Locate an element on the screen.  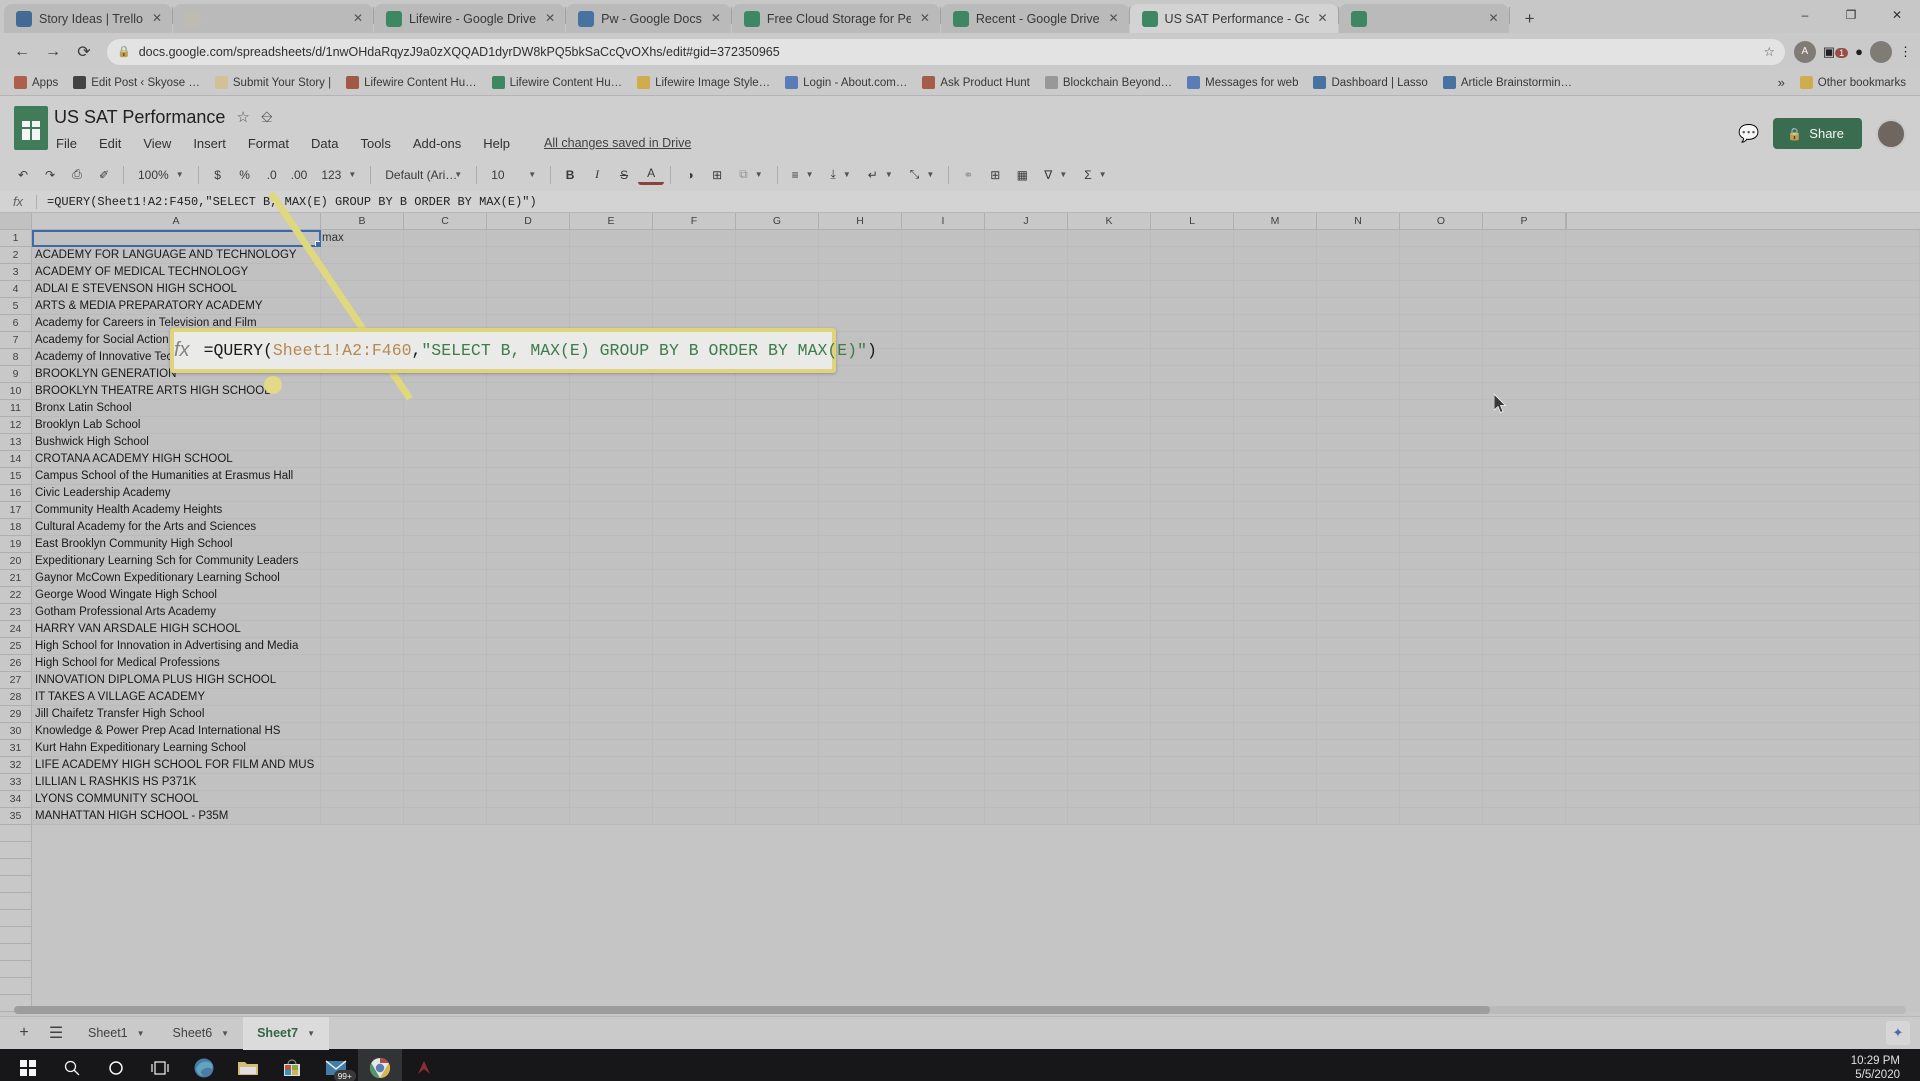
row-header-34: 34 is located at coordinates (16, 799).